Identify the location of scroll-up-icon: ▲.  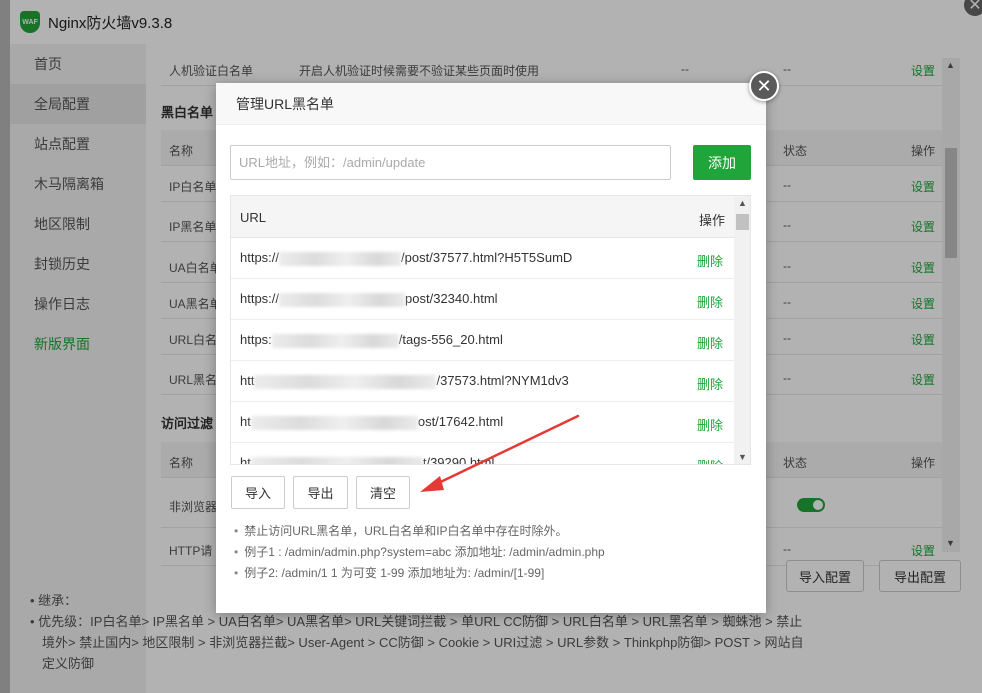
(742, 203).